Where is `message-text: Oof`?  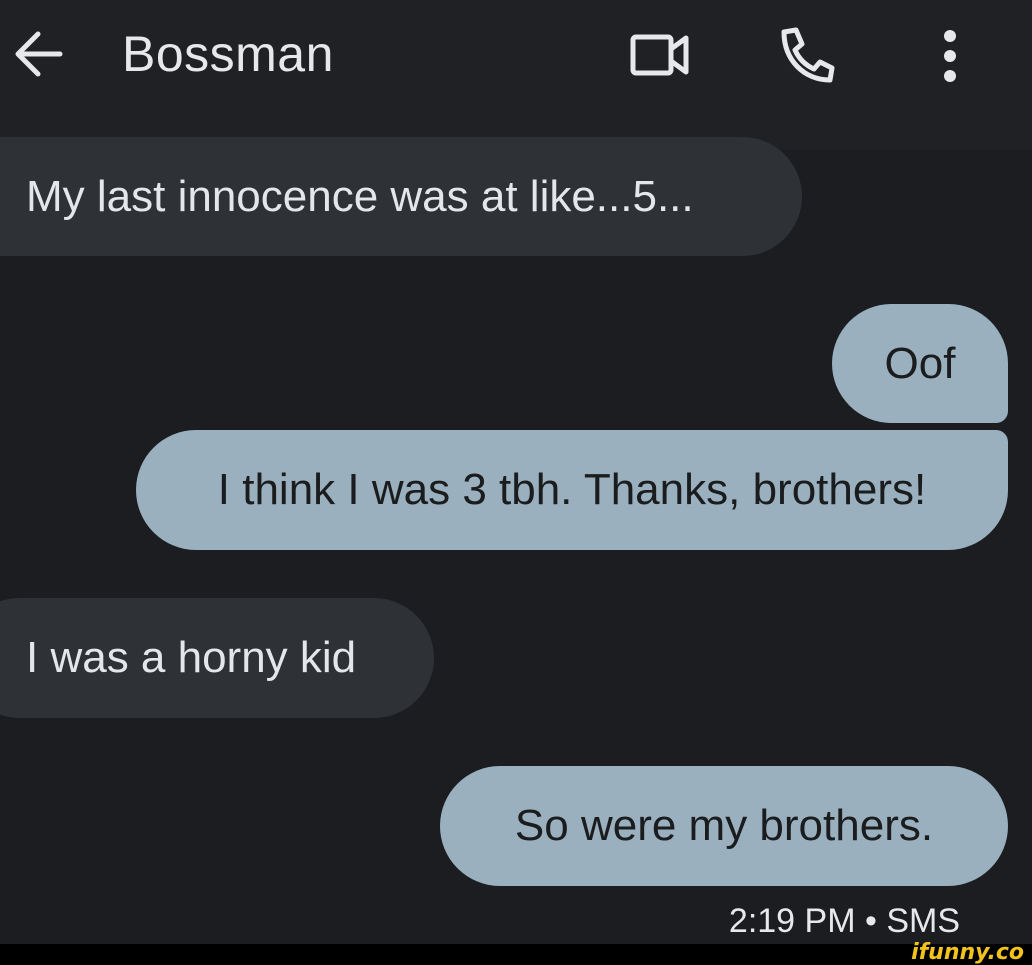 message-text: Oof is located at coordinates (920, 363).